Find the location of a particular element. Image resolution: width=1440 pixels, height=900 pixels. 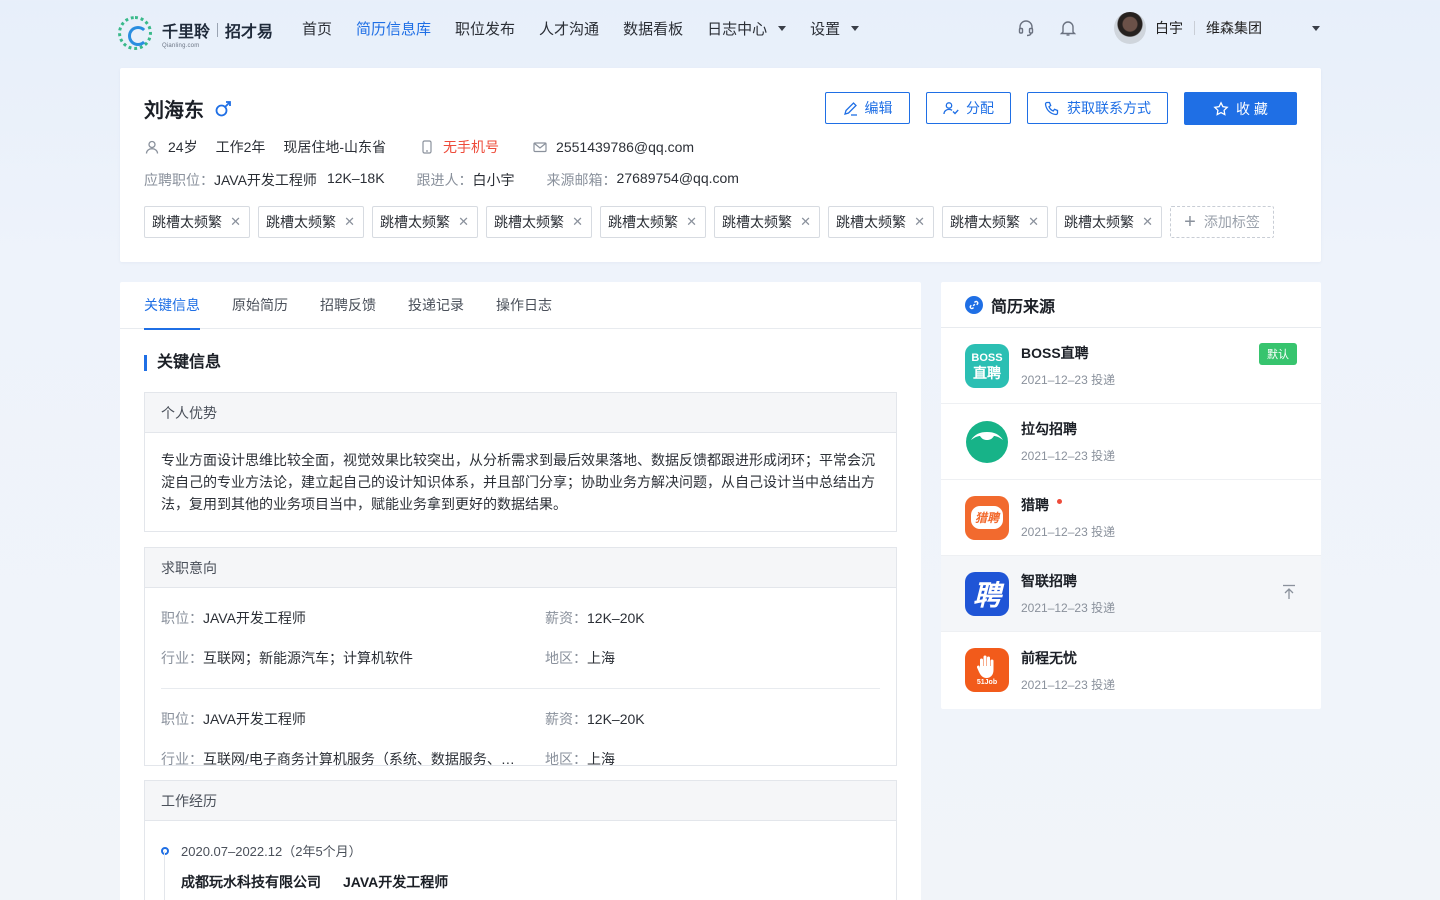

pencil-icon is located at coordinates (850, 108).